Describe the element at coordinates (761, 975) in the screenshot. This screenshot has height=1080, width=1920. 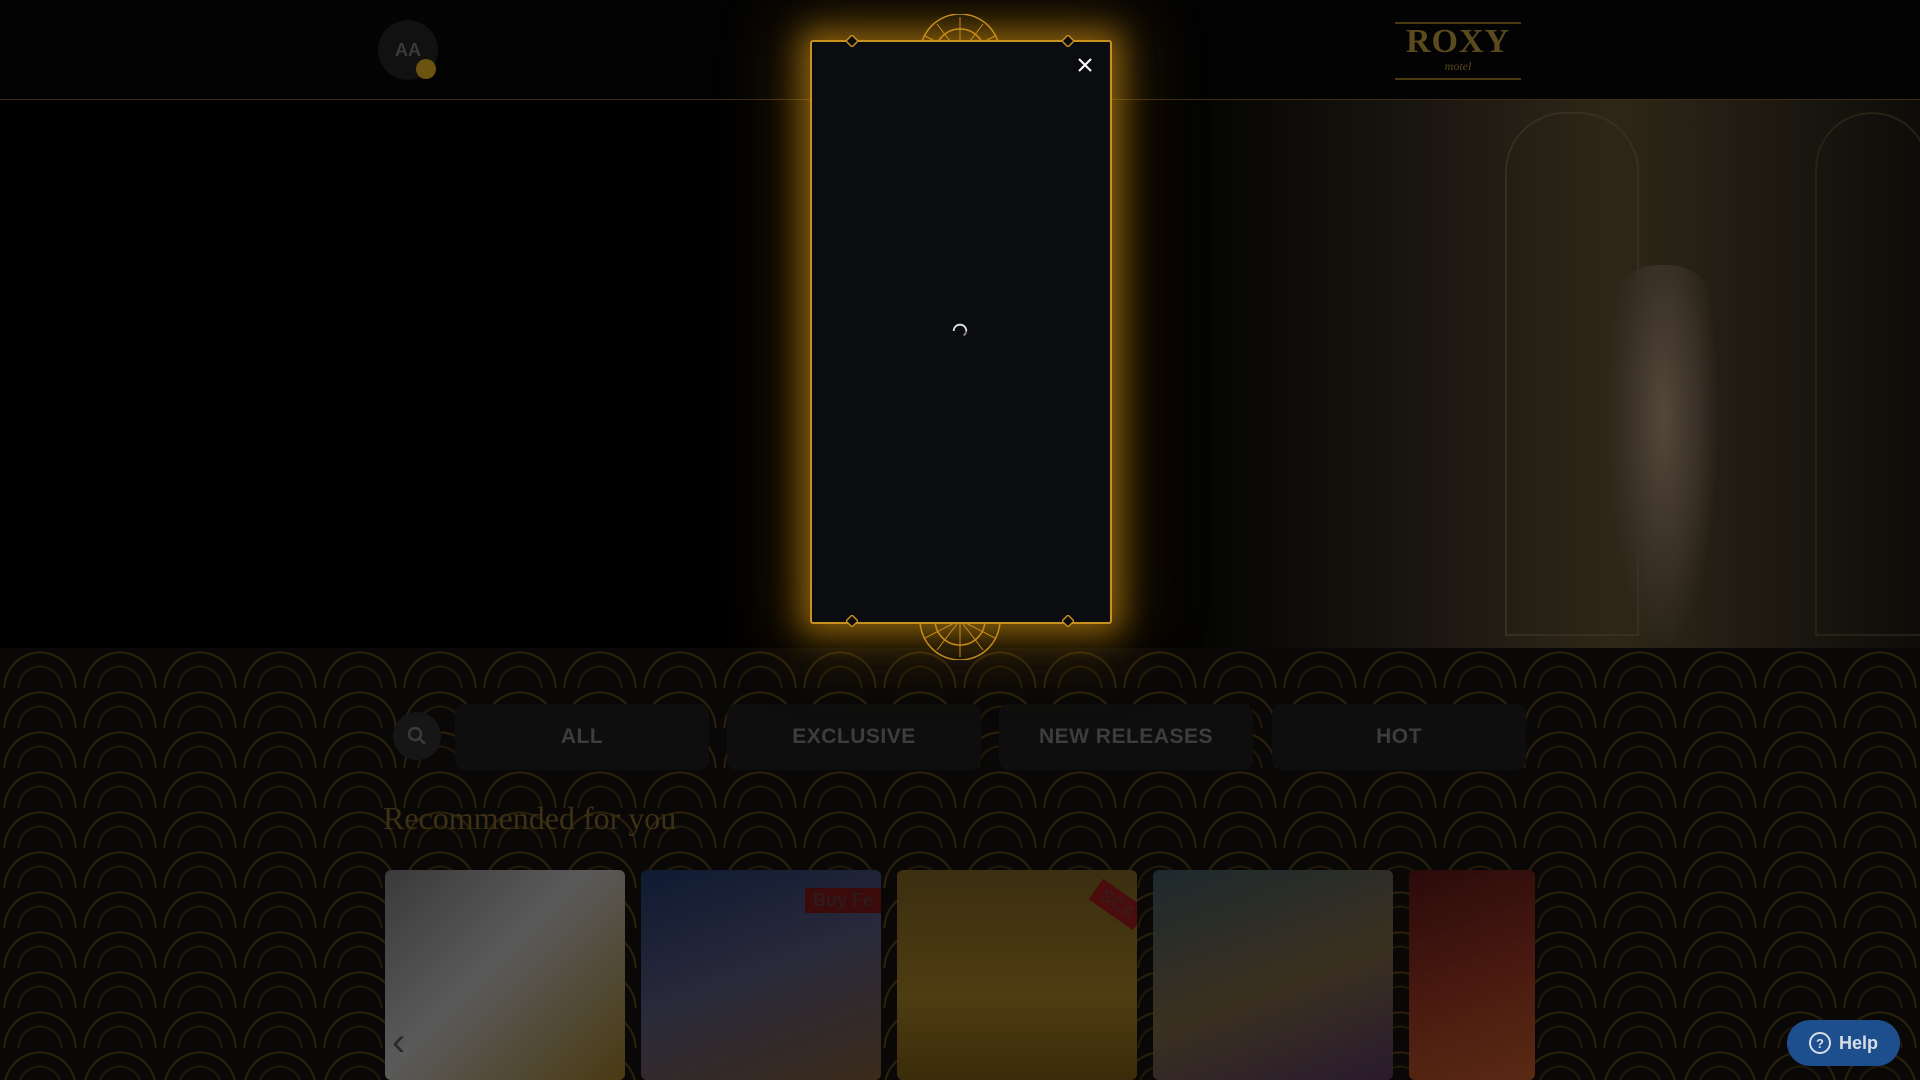
I see `game-tile-warrior: Buy Fe` at that location.